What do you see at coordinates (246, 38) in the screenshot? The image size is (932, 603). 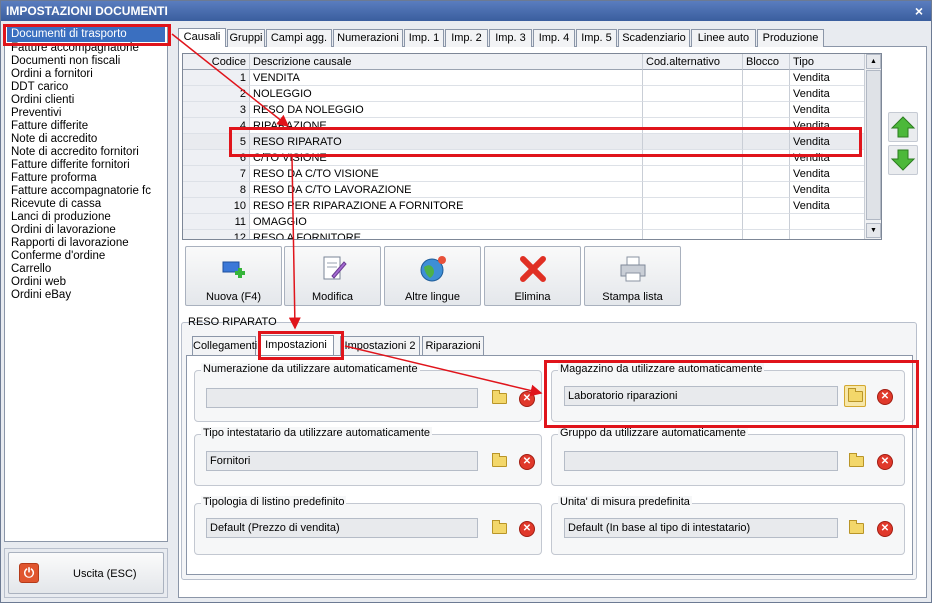 I see `tab-gruppi: Gruppi` at bounding box center [246, 38].